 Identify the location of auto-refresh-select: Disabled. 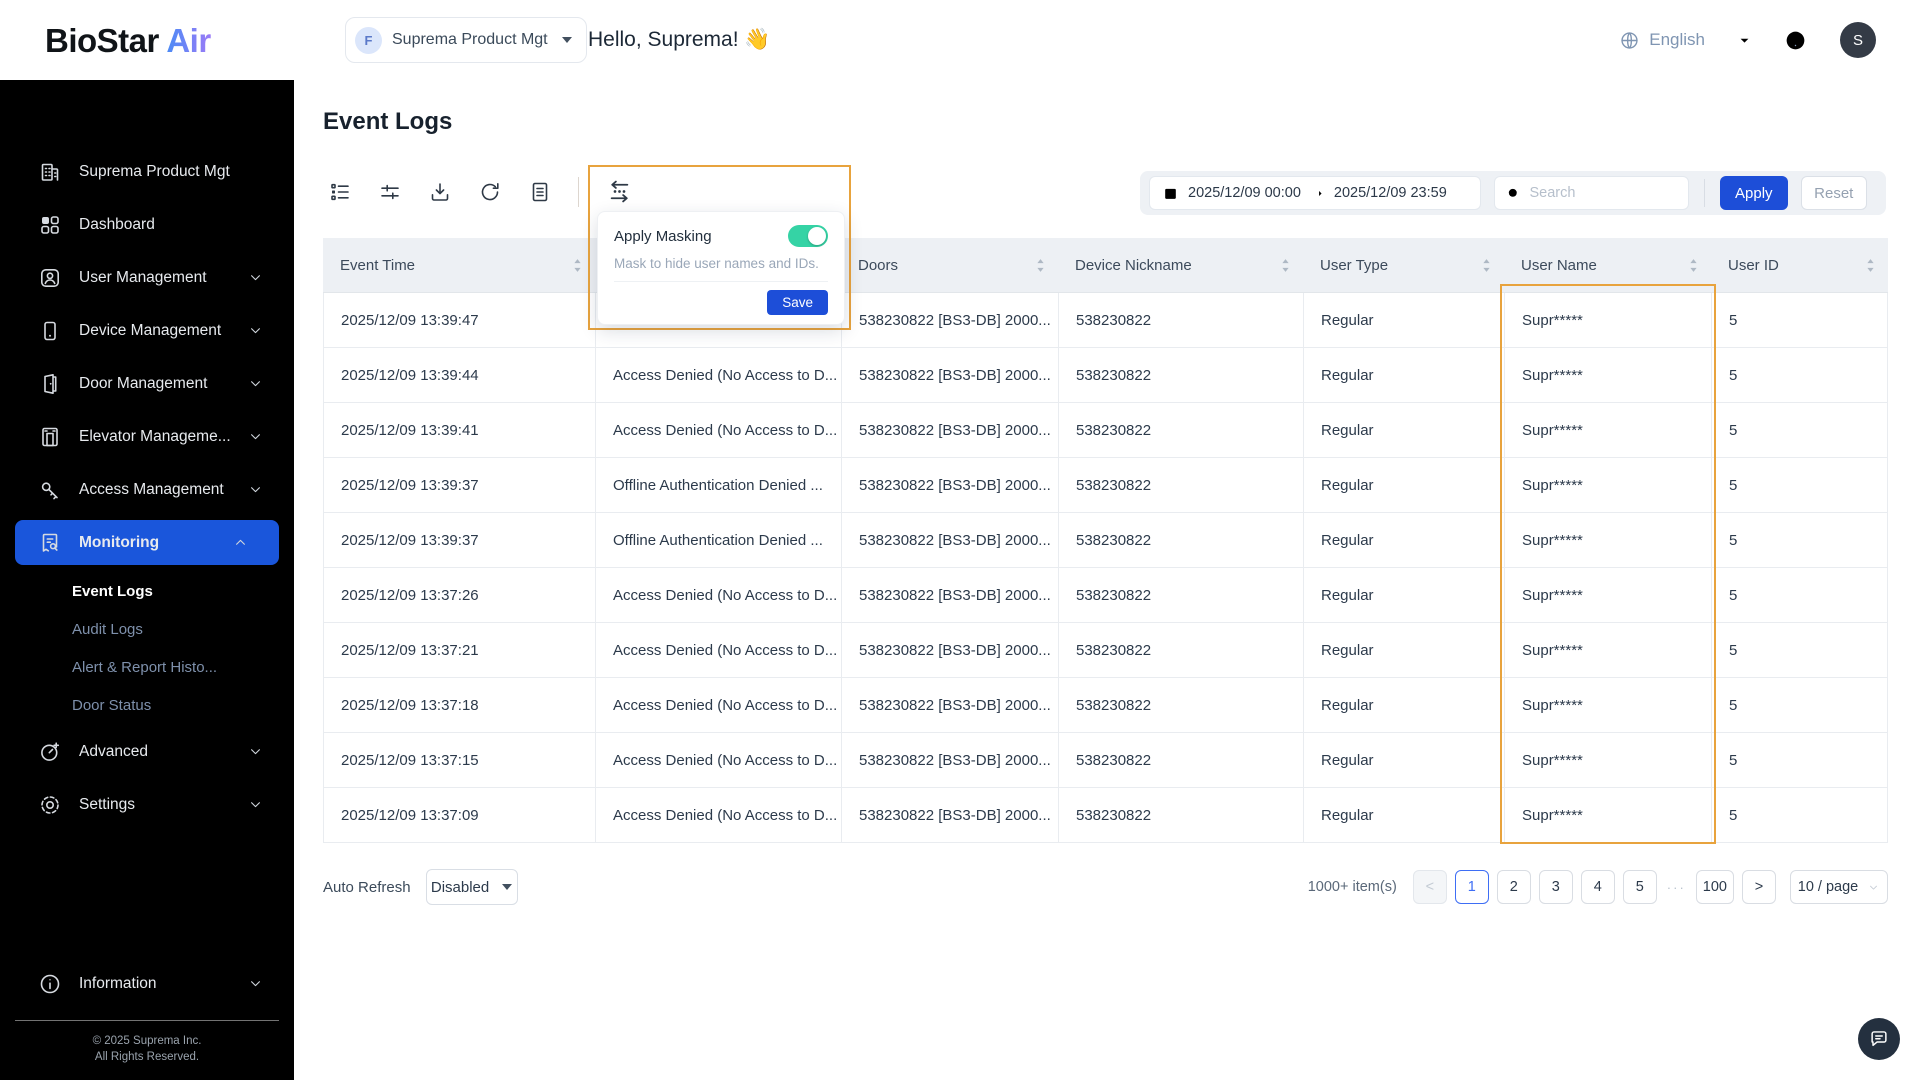
(471, 887).